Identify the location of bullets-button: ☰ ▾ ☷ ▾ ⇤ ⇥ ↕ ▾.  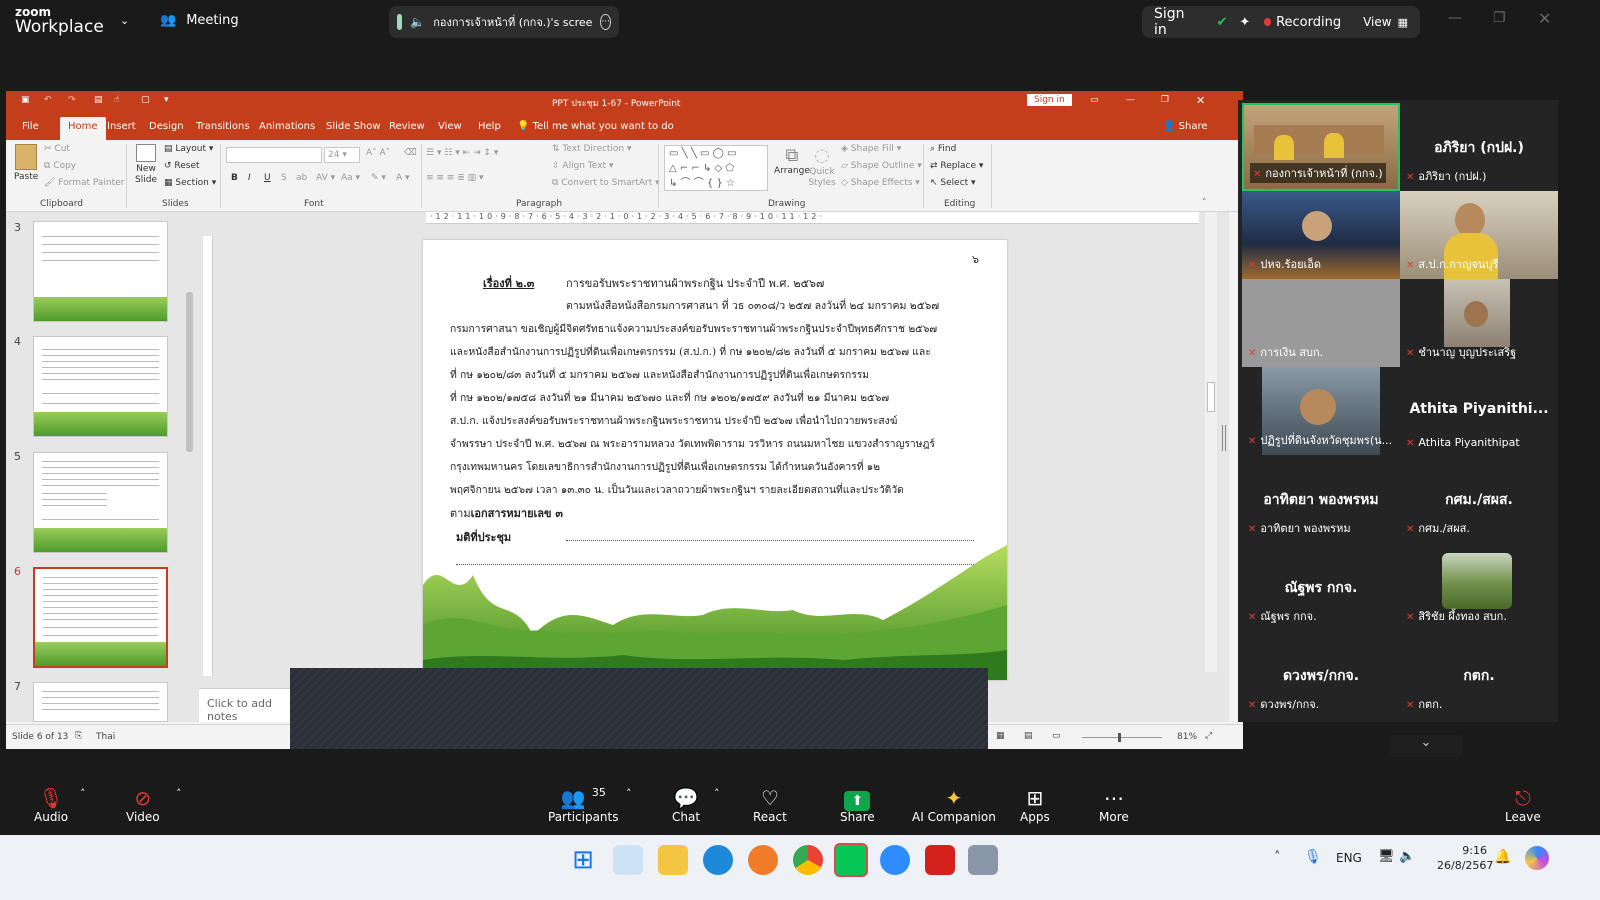
(462, 153).